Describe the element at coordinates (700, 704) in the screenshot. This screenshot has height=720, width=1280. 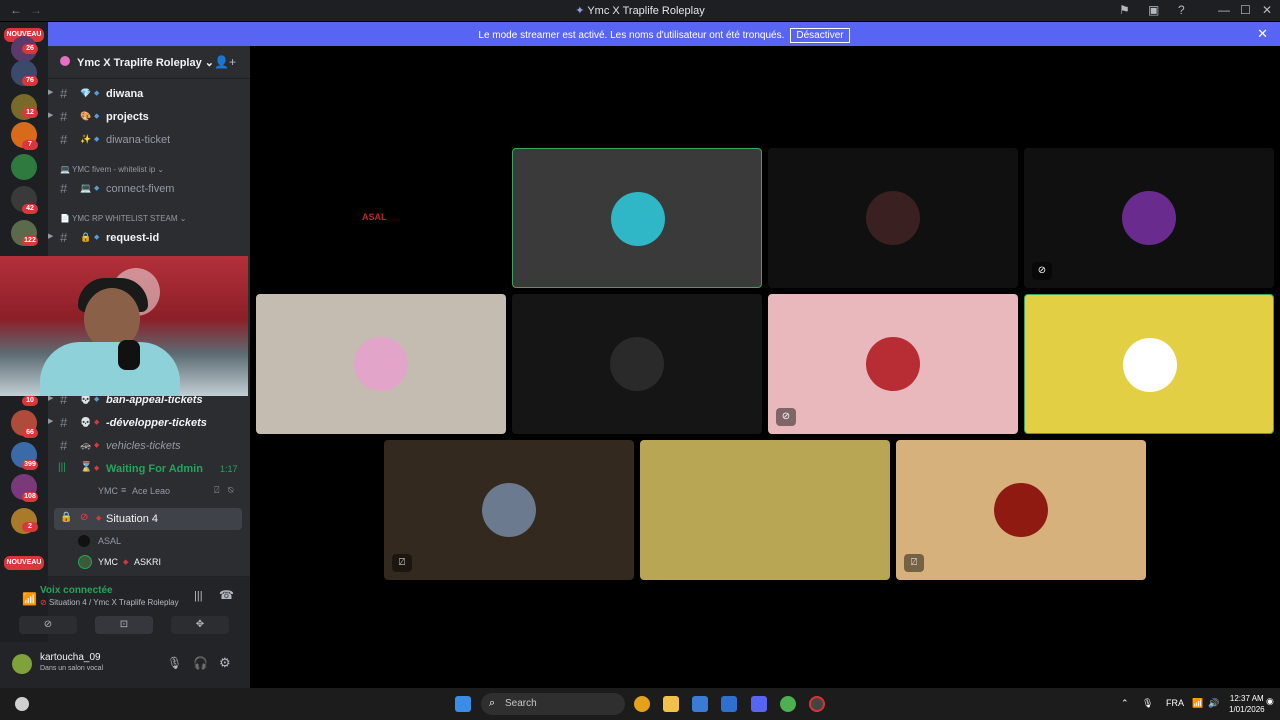
I see `store-icon` at that location.